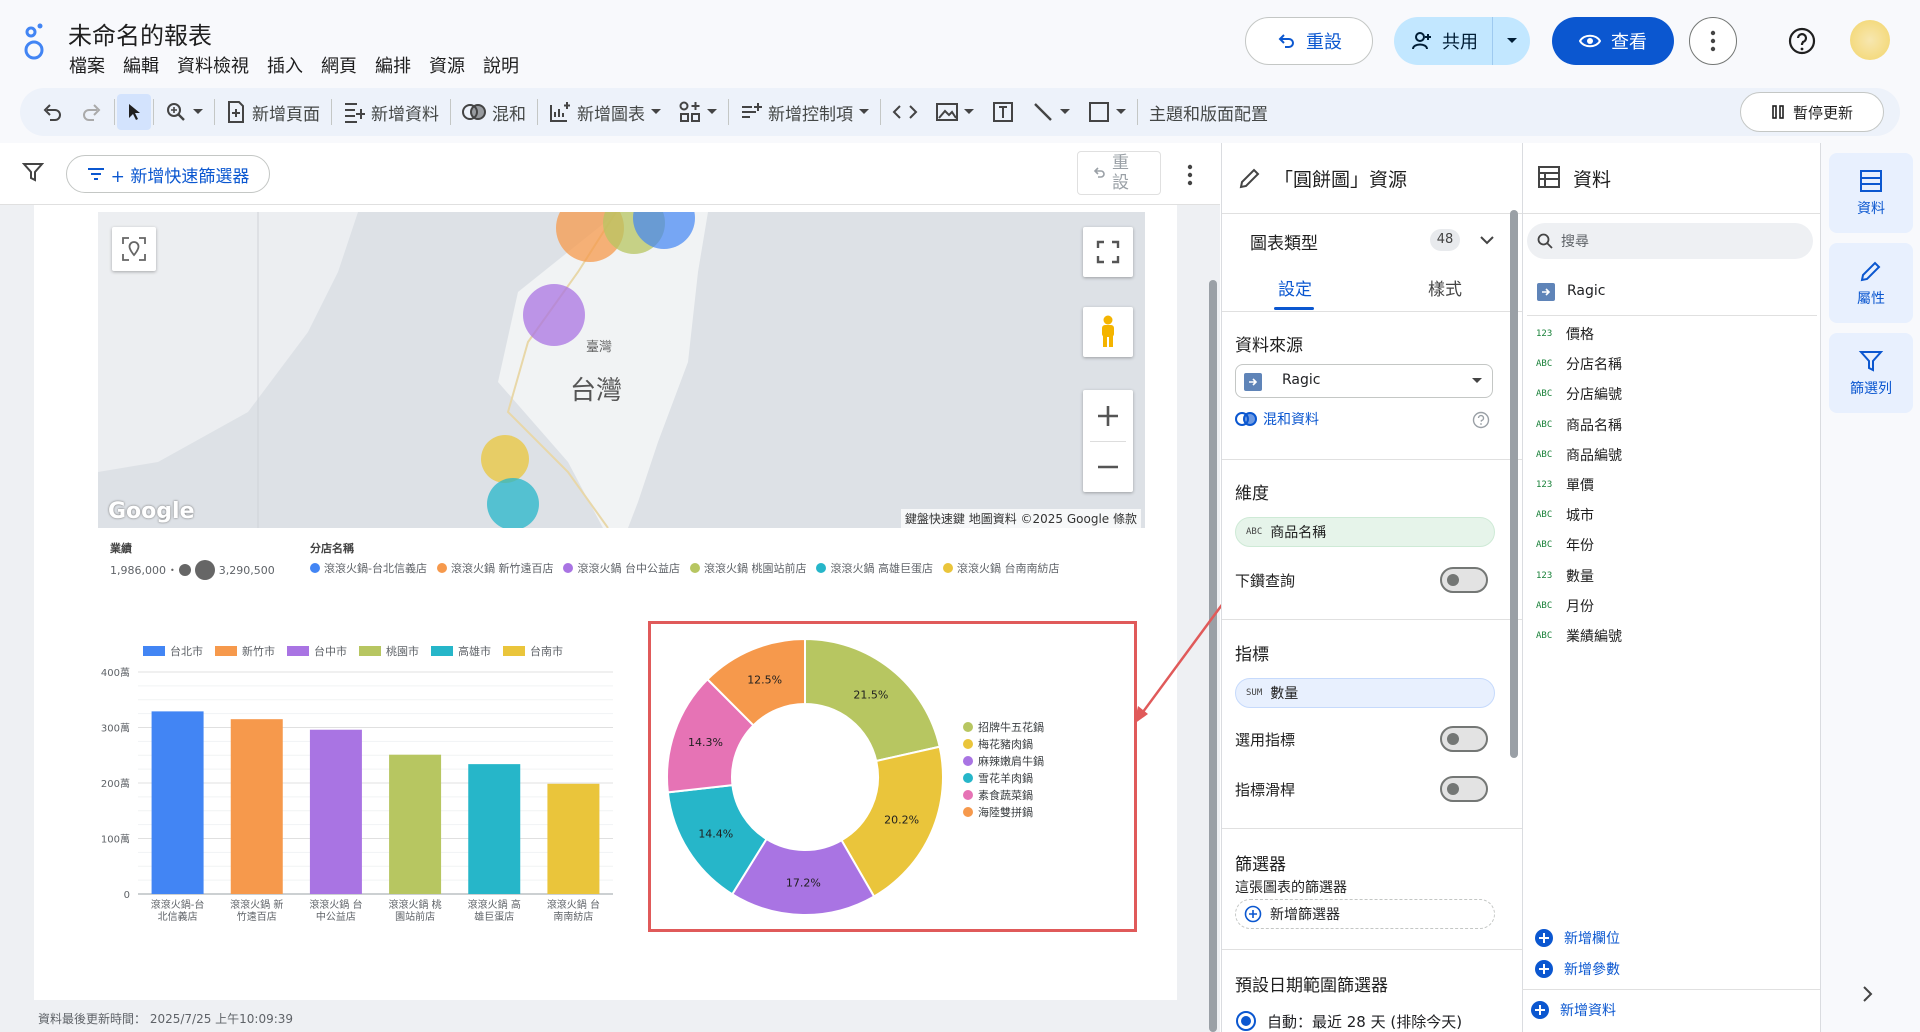  What do you see at coordinates (213, 65) in the screenshot?
I see `menu-view: 資料檢視` at bounding box center [213, 65].